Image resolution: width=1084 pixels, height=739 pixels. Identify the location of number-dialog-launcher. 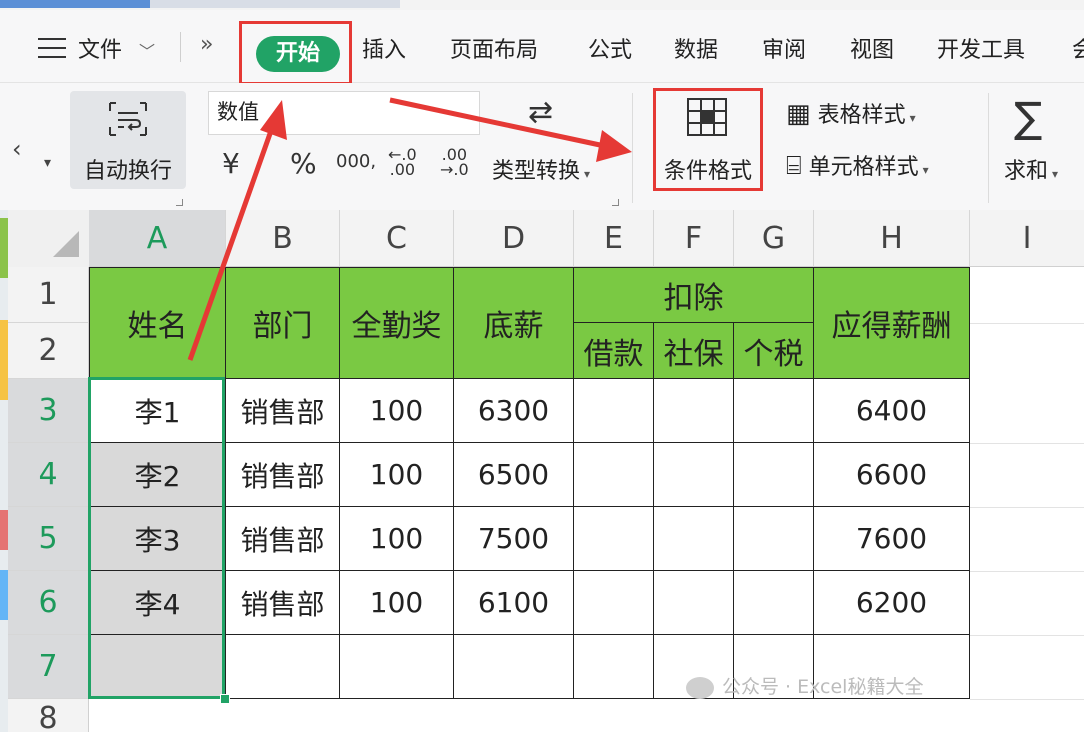
(615, 202).